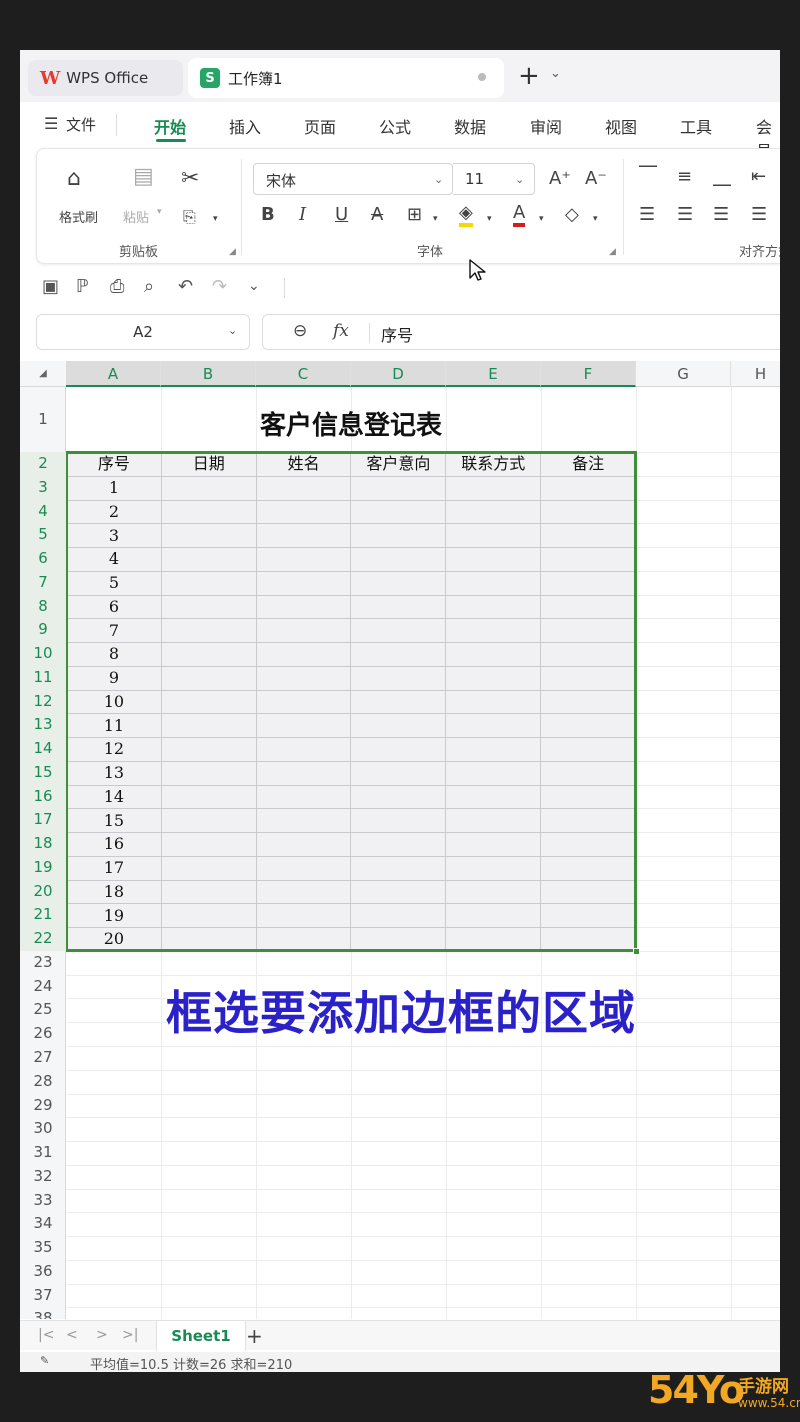  I want to click on row-header: 30, so click(43, 1129).